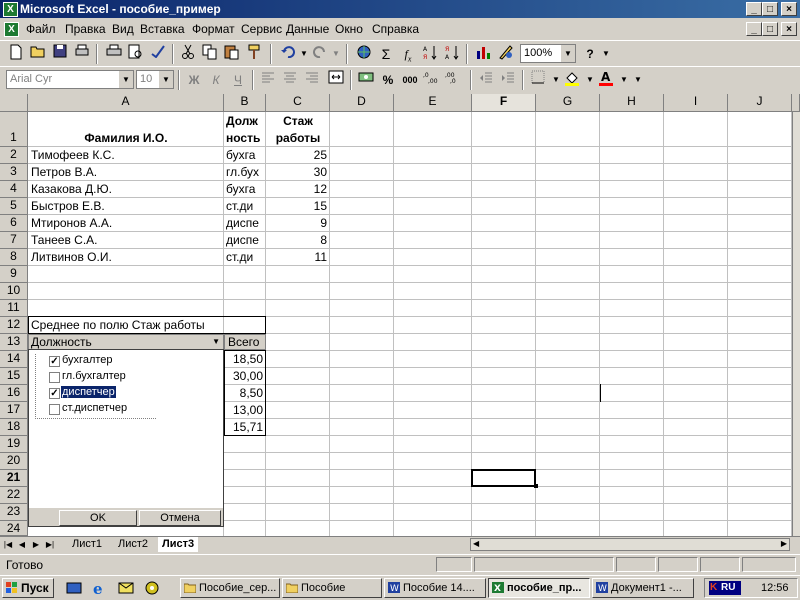 This screenshot has height=600, width=800. I want to click on last-sheet-icon: ▶|, so click(50, 544).